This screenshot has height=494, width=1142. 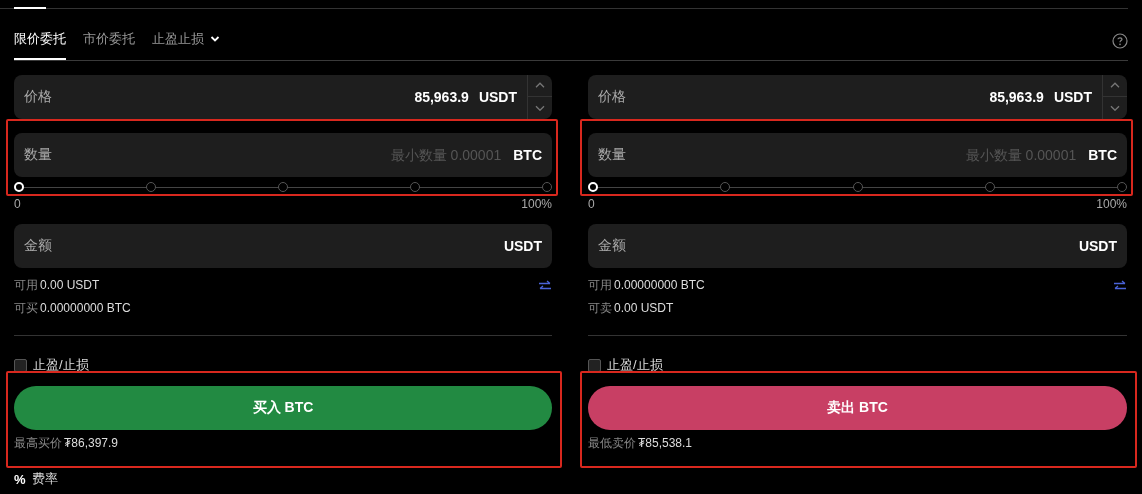 What do you see at coordinates (186, 45) in the screenshot?
I see `order-type-tab: 止盈止损` at bounding box center [186, 45].